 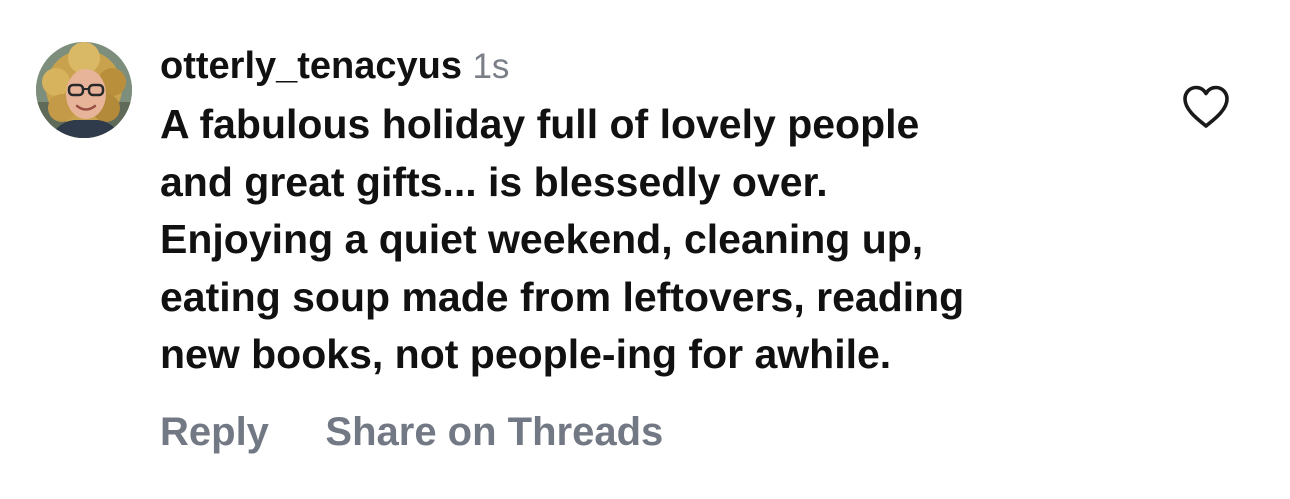 I want to click on share-on-threads-button: Share on Threads, so click(x=494, y=432).